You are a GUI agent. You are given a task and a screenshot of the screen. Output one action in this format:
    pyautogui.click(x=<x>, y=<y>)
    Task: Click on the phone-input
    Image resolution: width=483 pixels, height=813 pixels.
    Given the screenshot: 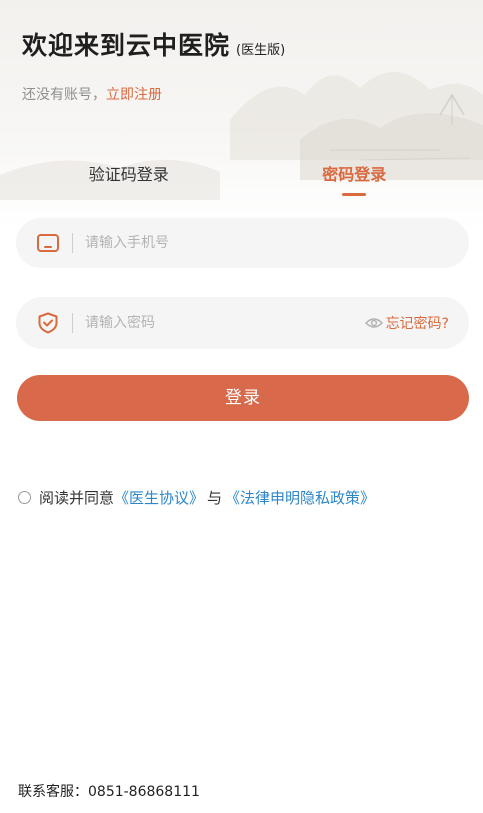 What is the action you would take?
    pyautogui.click(x=277, y=243)
    